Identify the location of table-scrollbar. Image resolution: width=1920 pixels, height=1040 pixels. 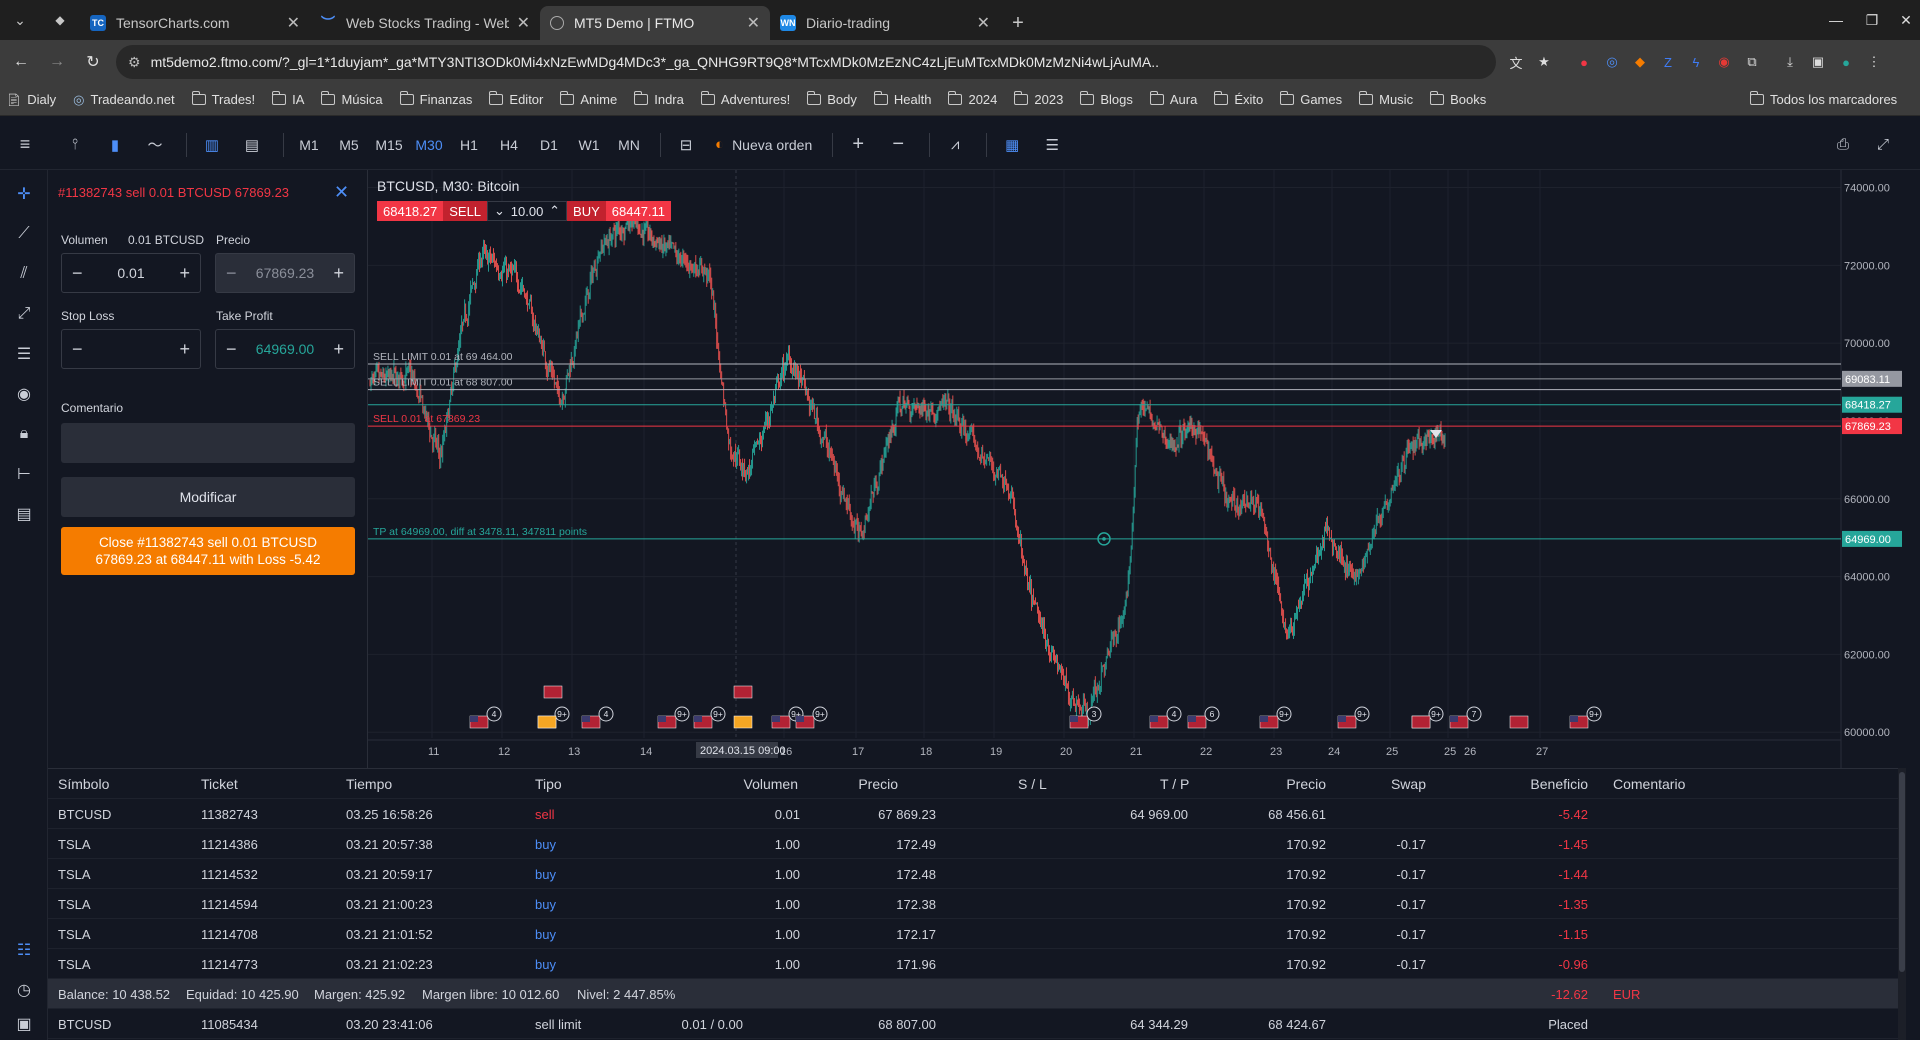
(1902, 904).